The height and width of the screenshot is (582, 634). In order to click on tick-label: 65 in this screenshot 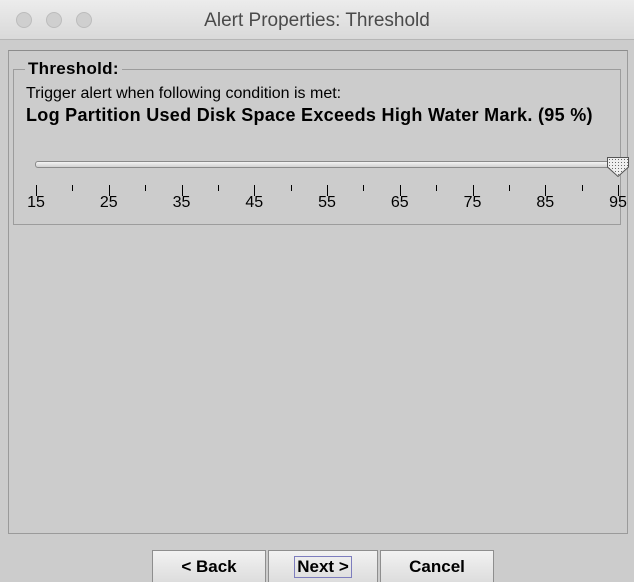, I will do `click(399, 202)`.